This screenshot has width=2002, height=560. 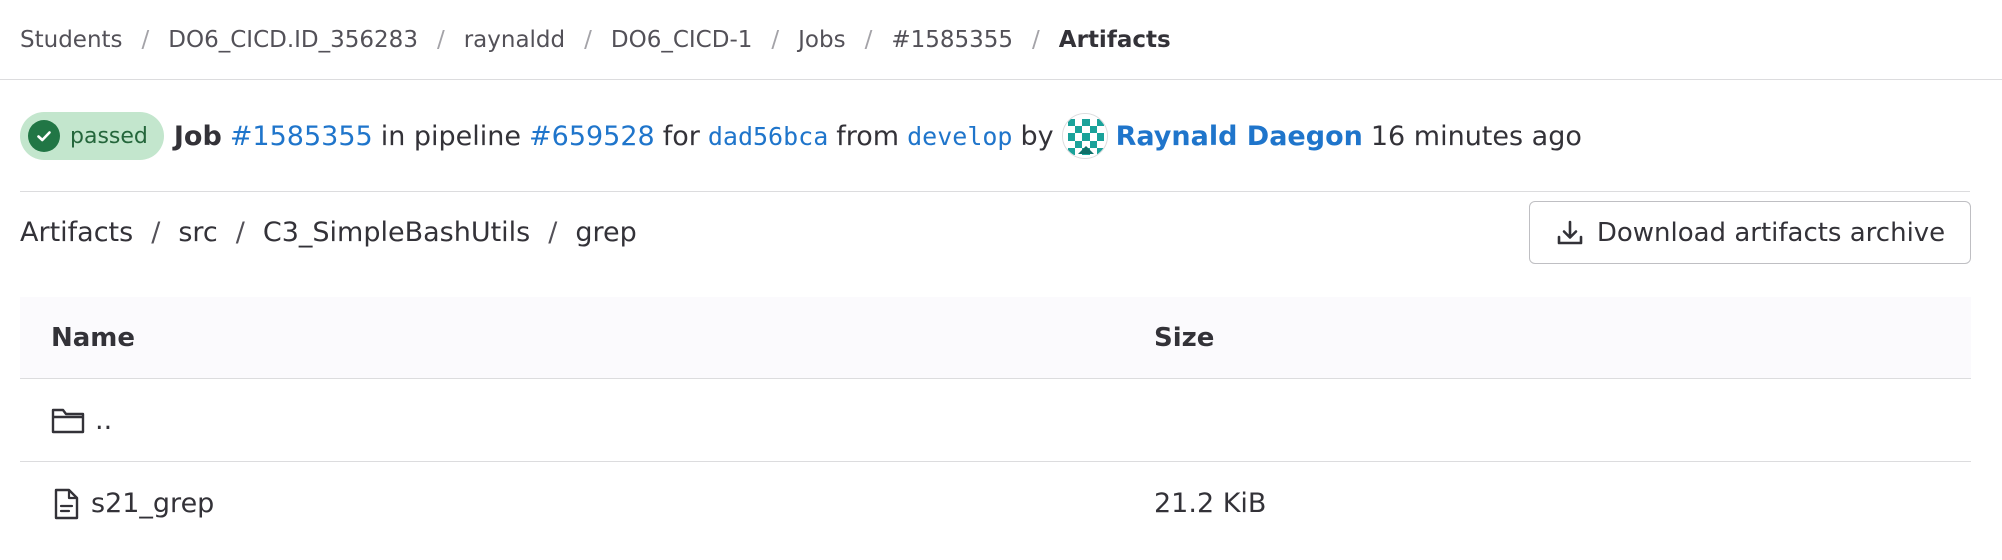 What do you see at coordinates (995, 338) in the screenshot?
I see `table-header: Name Size` at bounding box center [995, 338].